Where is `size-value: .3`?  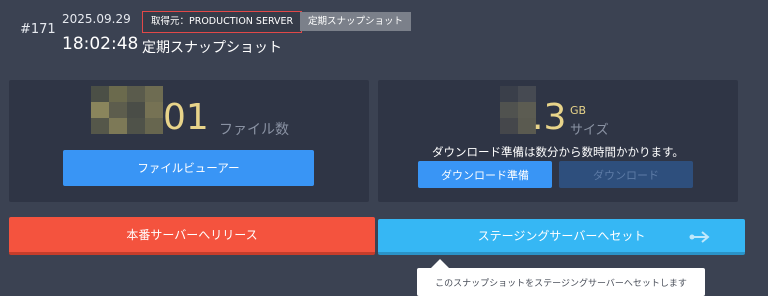 size-value: .3 is located at coordinates (549, 117).